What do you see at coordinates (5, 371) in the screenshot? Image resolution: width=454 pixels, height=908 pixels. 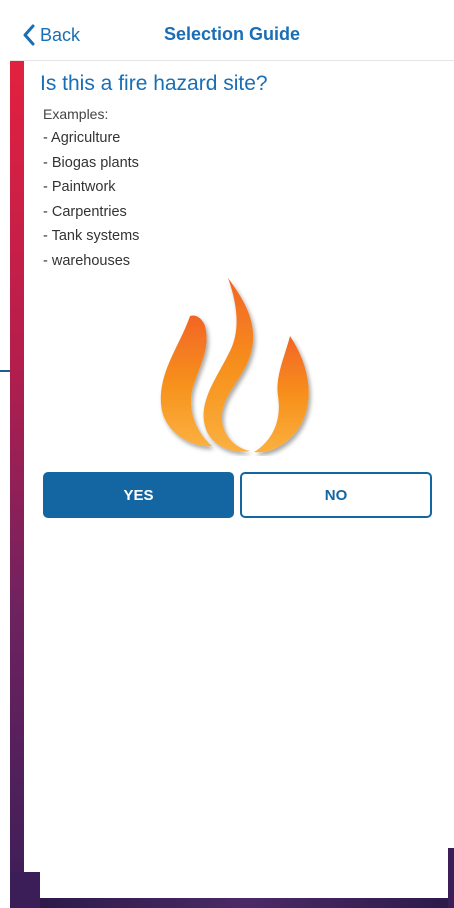 I see `edge-divider` at bounding box center [5, 371].